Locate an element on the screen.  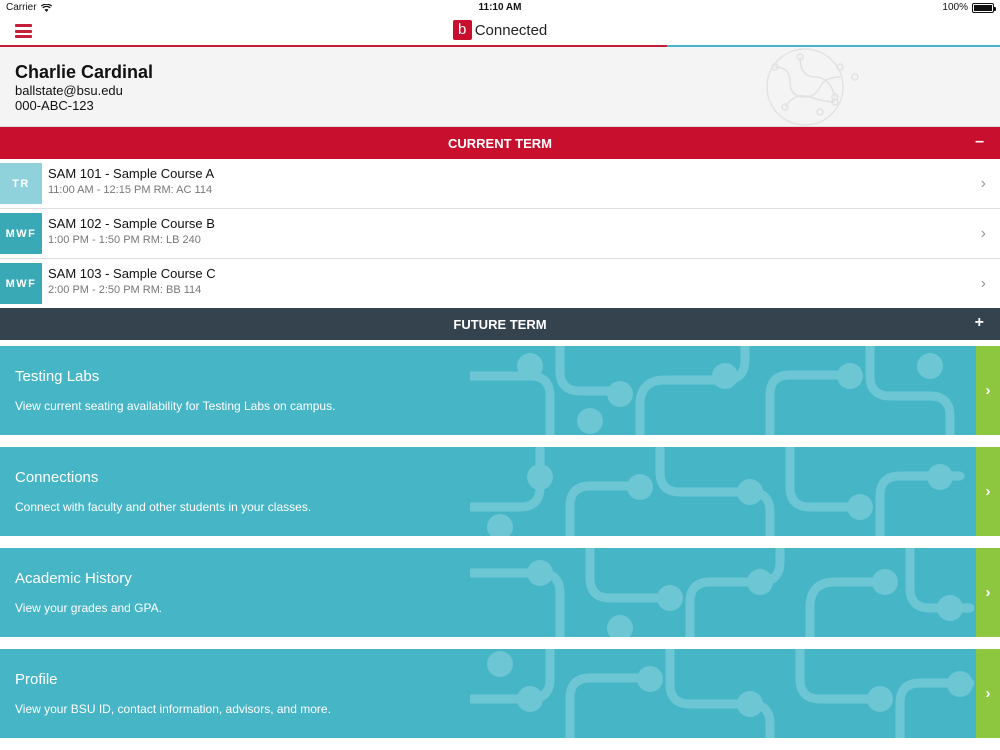
card-title: Academic History is located at coordinates (73, 578).